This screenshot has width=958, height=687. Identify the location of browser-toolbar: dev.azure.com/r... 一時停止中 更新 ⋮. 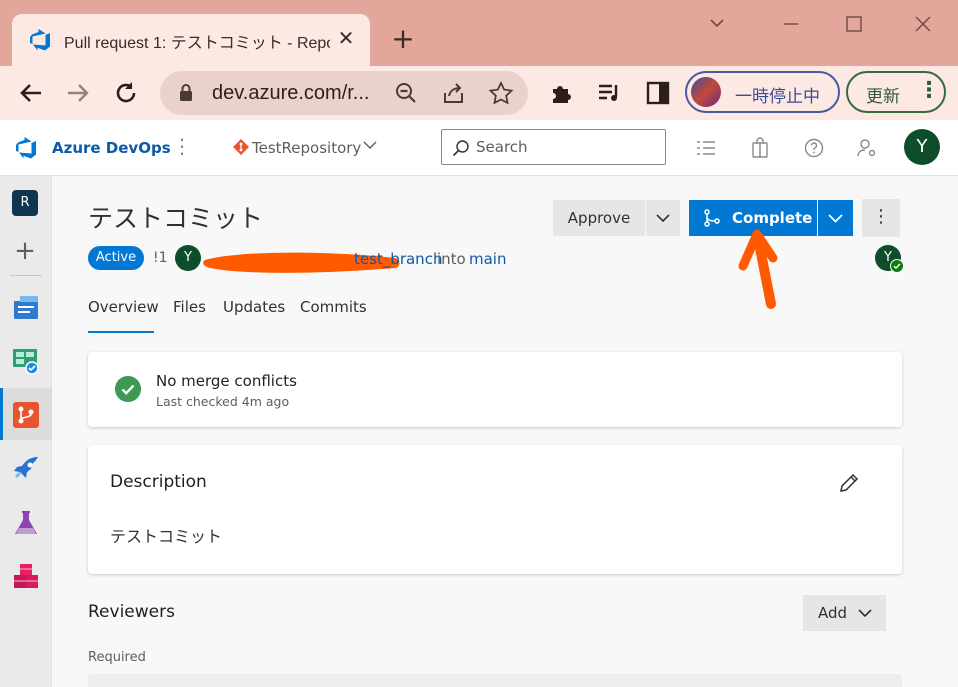
(479, 93).